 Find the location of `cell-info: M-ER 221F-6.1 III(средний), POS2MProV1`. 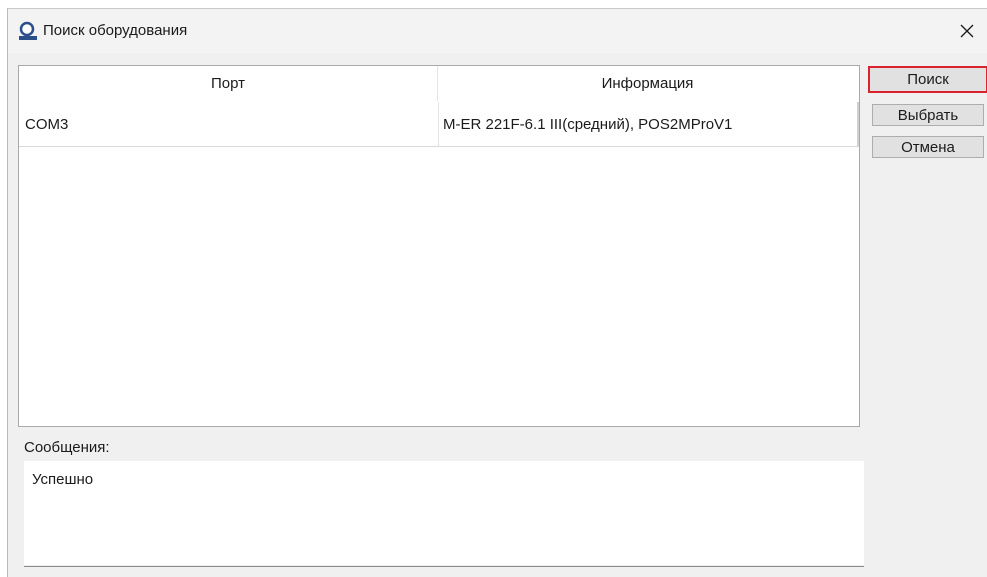

cell-info: M-ER 221F-6.1 III(средний), POS2MProV1 is located at coordinates (588, 124).